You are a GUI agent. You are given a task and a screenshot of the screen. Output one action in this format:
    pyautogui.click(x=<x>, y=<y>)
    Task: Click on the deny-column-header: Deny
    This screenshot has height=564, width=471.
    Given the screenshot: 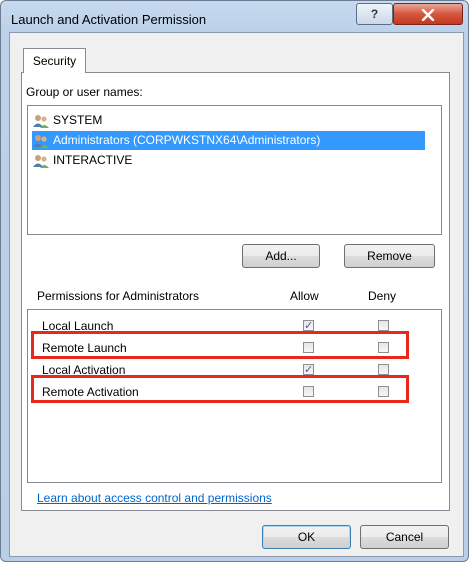 What is the action you would take?
    pyautogui.click(x=382, y=296)
    